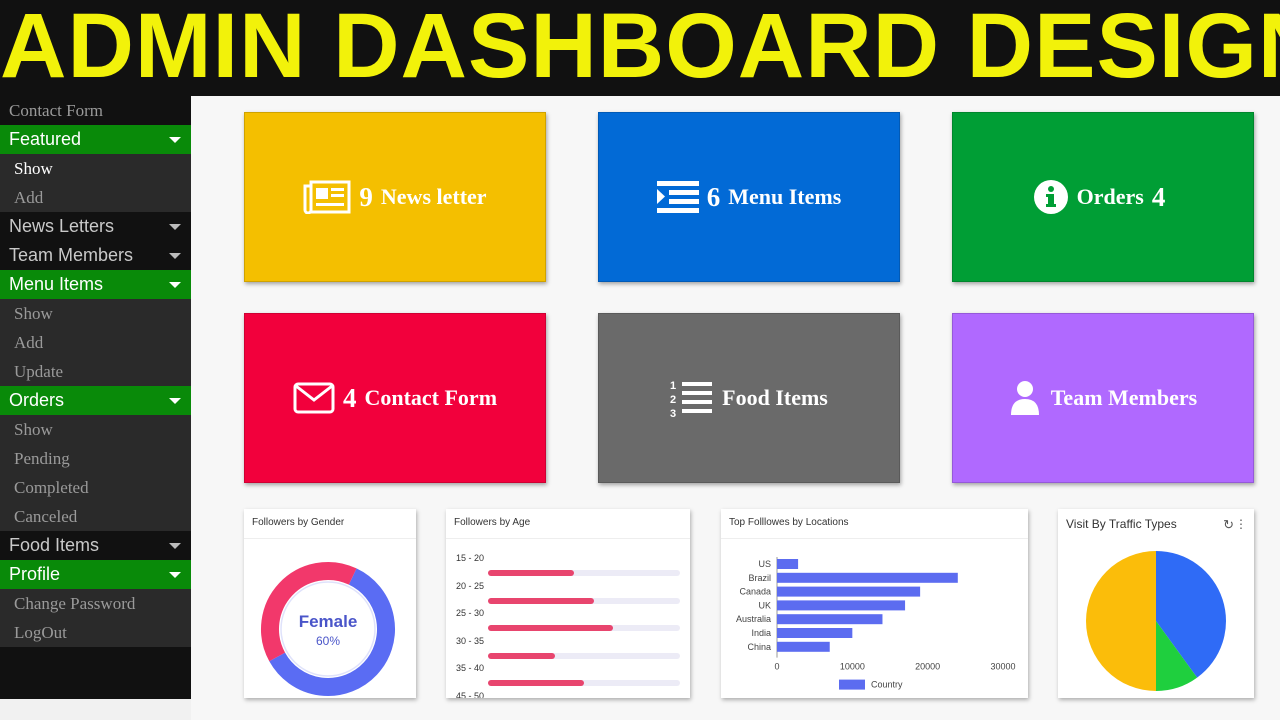  What do you see at coordinates (327, 197) in the screenshot?
I see `newspaper-icon` at bounding box center [327, 197].